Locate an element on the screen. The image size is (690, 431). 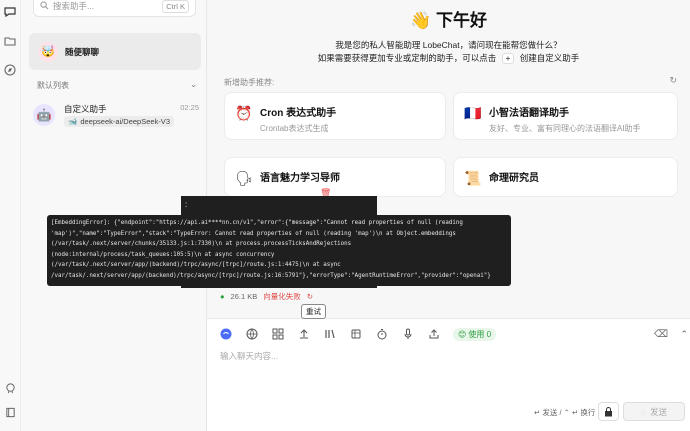
book-icon is located at coordinates (10, 412).